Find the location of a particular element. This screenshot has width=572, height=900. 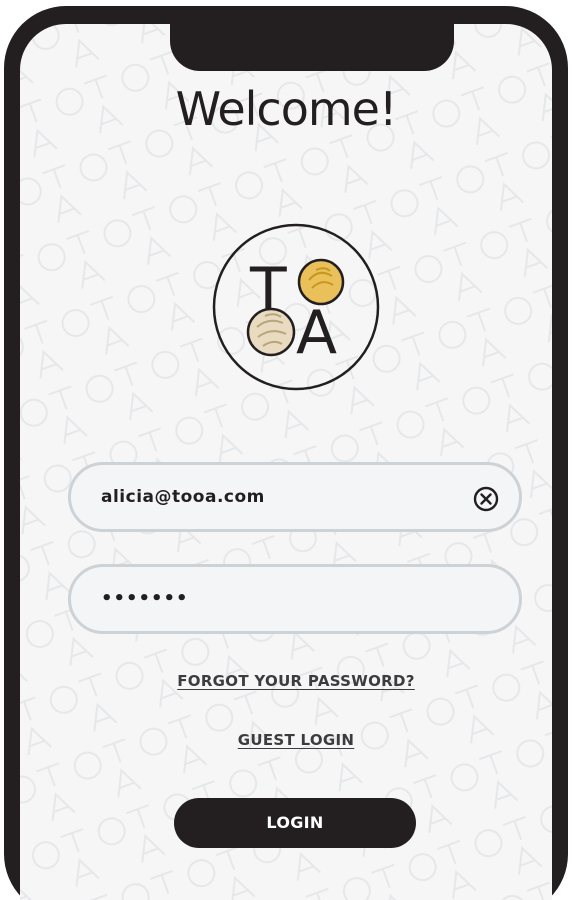

phone-notch is located at coordinates (312, 47).